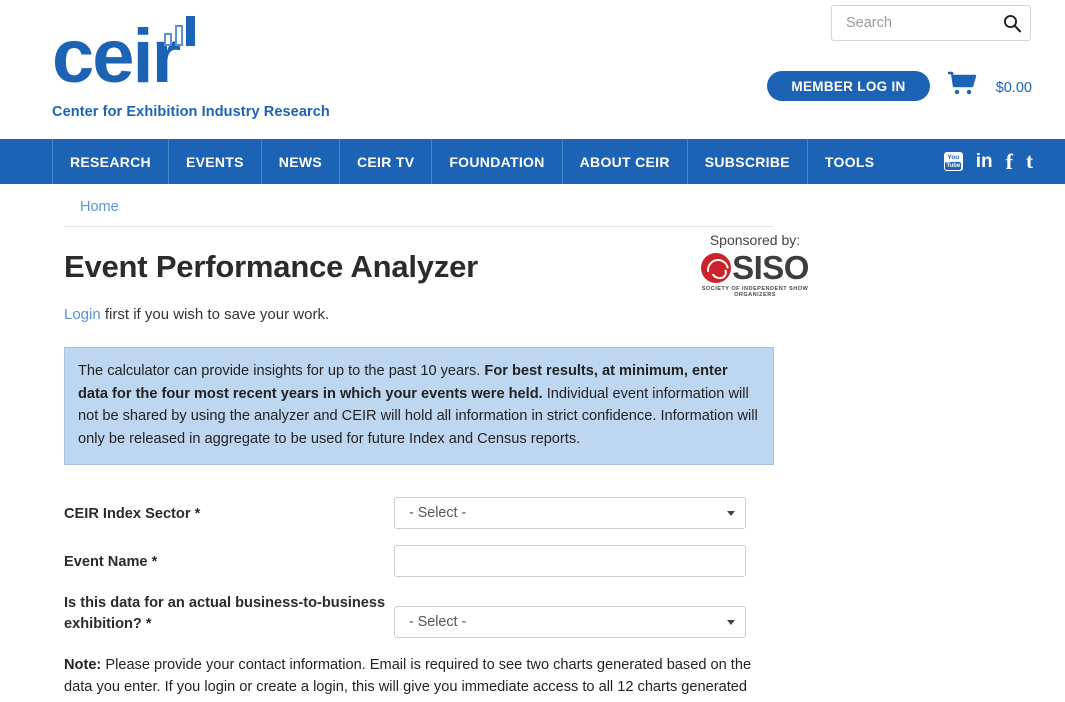 The height and width of the screenshot is (702, 1065). What do you see at coordinates (953, 165) in the screenshot?
I see `youtube-icon-bottom: Tube` at bounding box center [953, 165].